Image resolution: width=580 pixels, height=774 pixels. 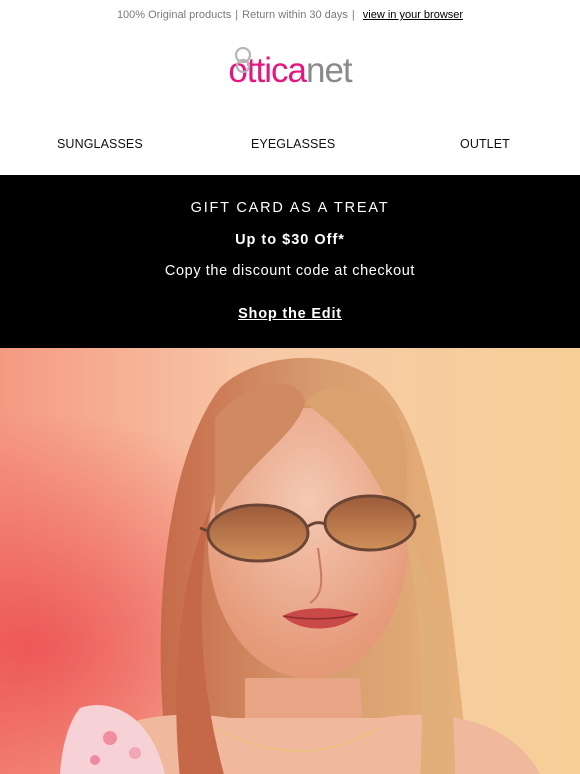 What do you see at coordinates (290, 240) in the screenshot?
I see `promo-offer: Up to $30 Off*` at bounding box center [290, 240].